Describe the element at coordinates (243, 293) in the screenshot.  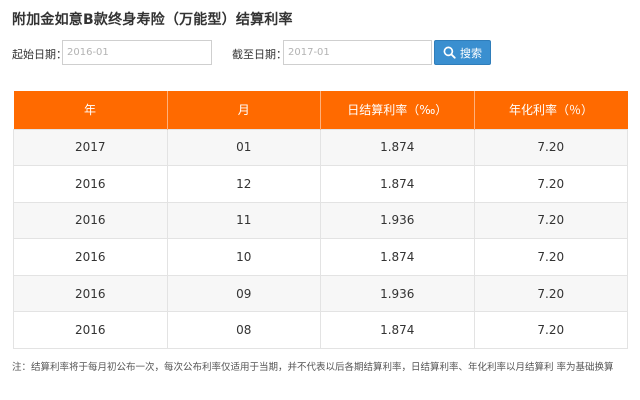
I see `cell-month: 09` at that location.